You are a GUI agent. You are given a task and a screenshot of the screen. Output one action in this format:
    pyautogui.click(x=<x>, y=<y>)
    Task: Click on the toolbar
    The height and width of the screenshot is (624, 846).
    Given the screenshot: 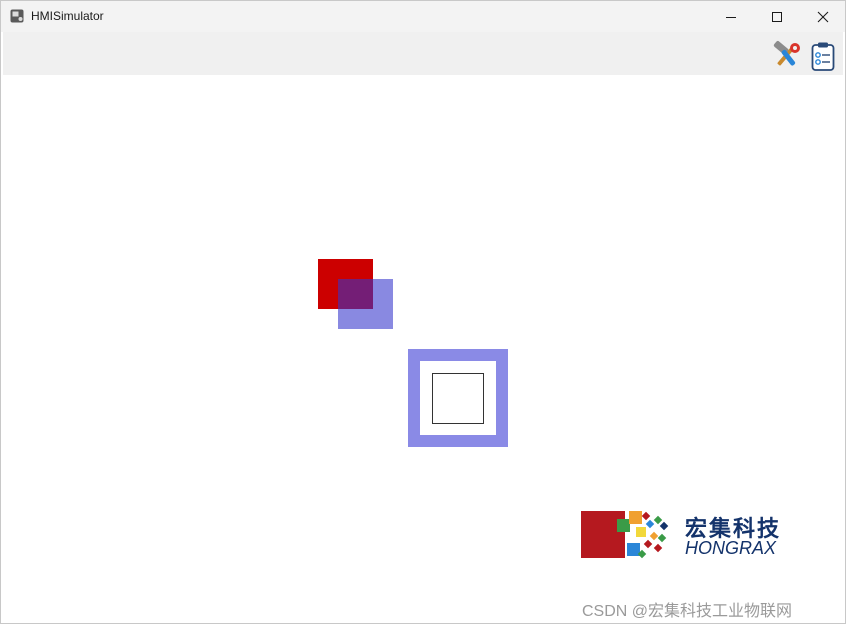 What is the action you would take?
    pyautogui.click(x=423, y=53)
    